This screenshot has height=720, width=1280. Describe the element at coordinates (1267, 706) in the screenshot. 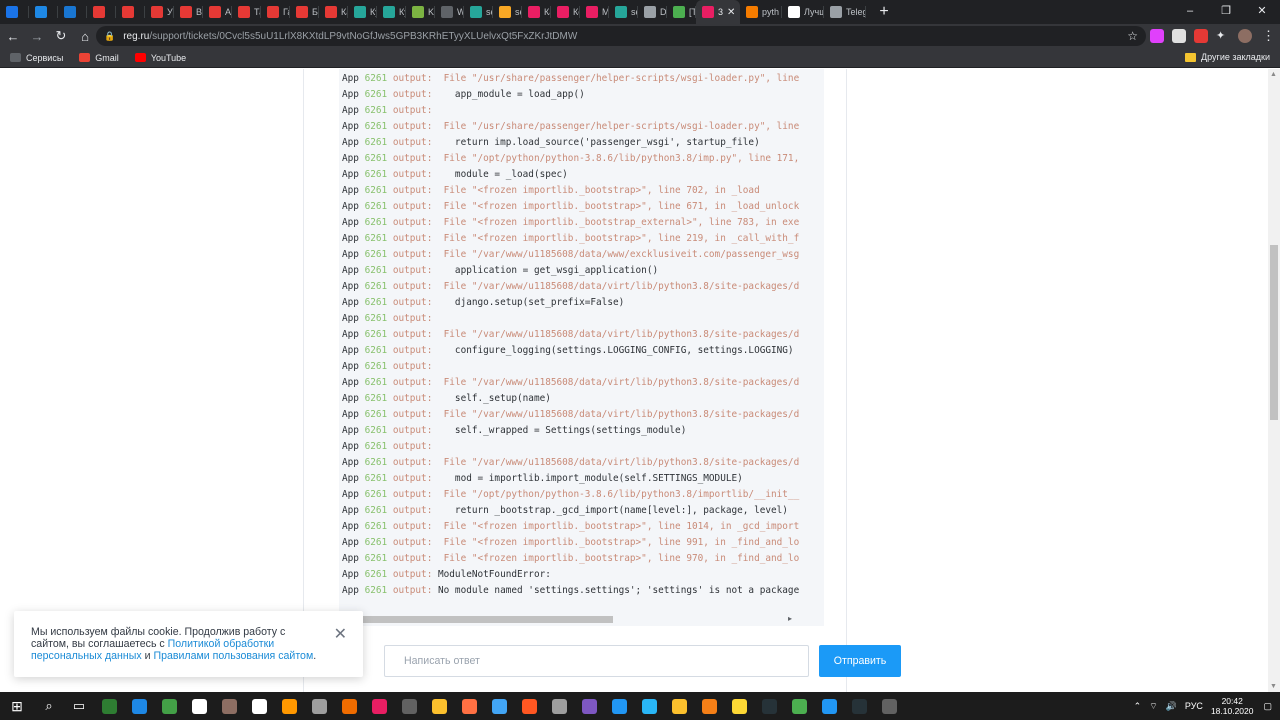

I see `notifications-icon: ▢` at that location.